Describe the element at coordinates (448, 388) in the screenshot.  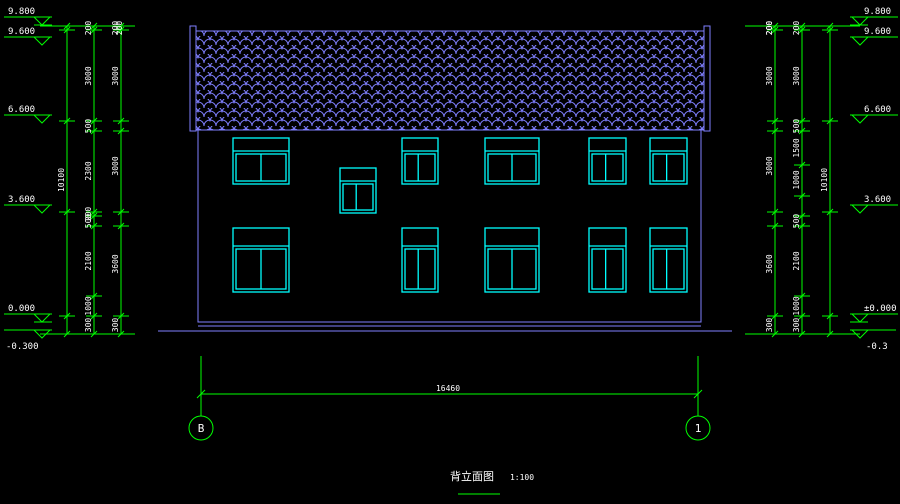
I see `horizontal-dimension-value: 16460` at that location.